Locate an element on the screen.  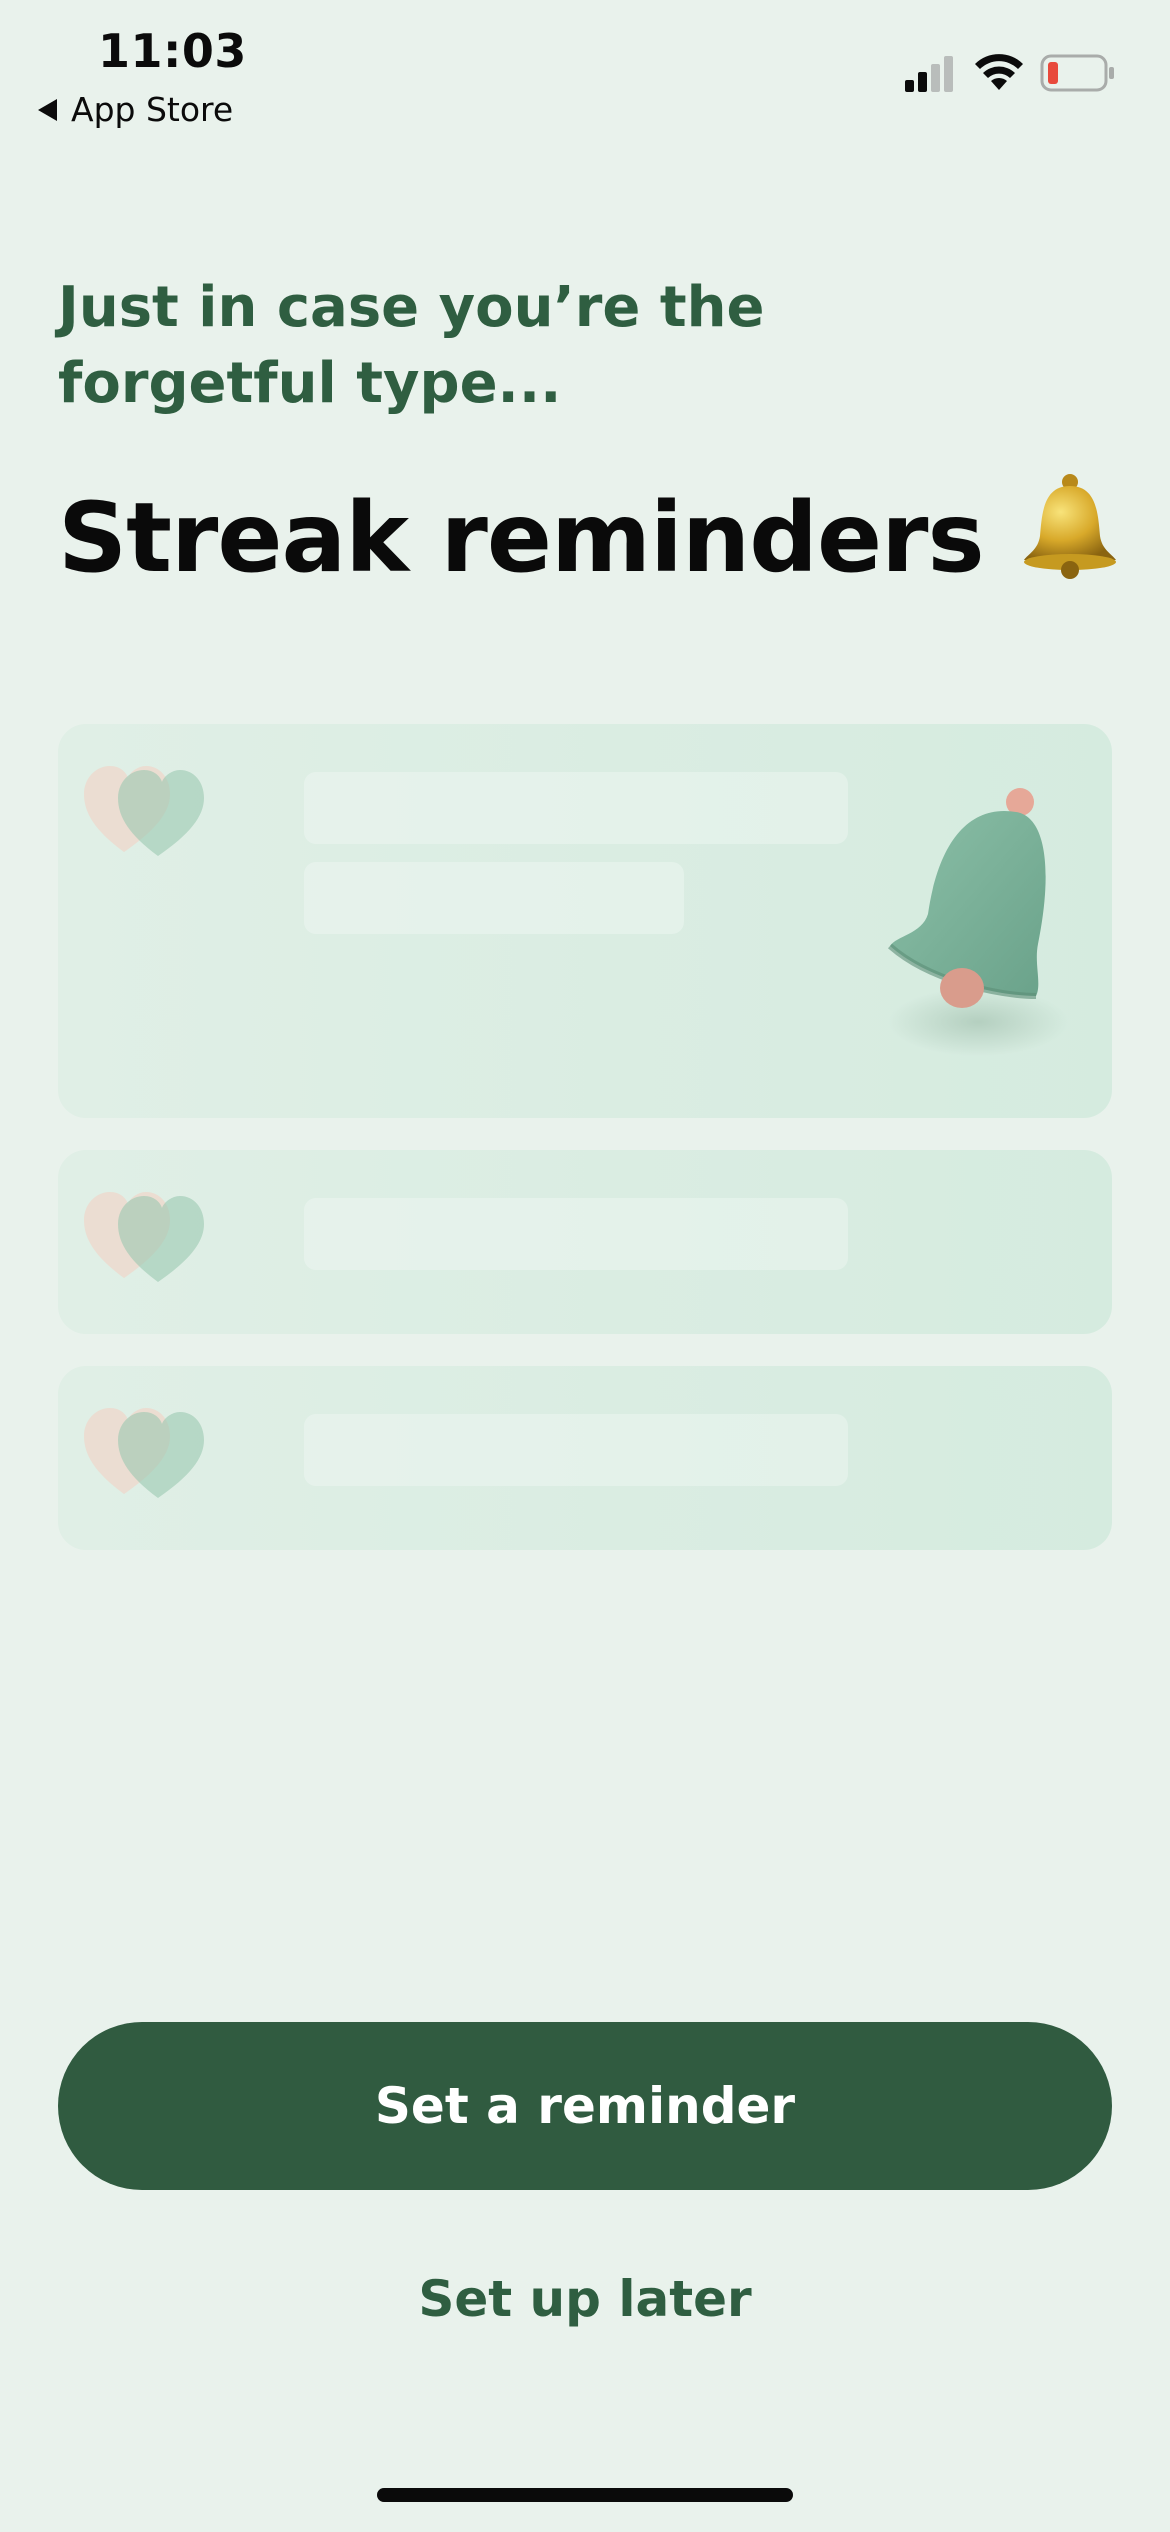
page-title: Streak reminders is located at coordinates (592, 537).